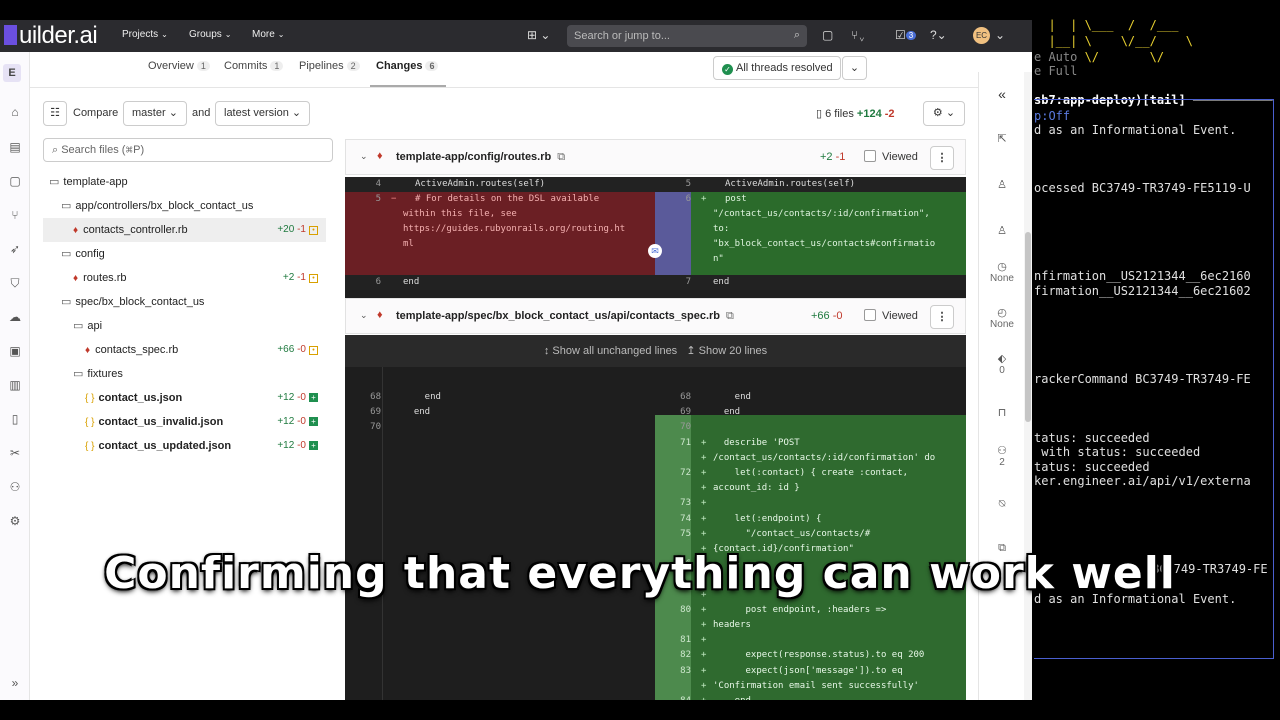 The height and width of the screenshot is (720, 1280). What do you see at coordinates (15, 249) in the screenshot?
I see `cicd-rocket-icon: ➶` at bounding box center [15, 249].